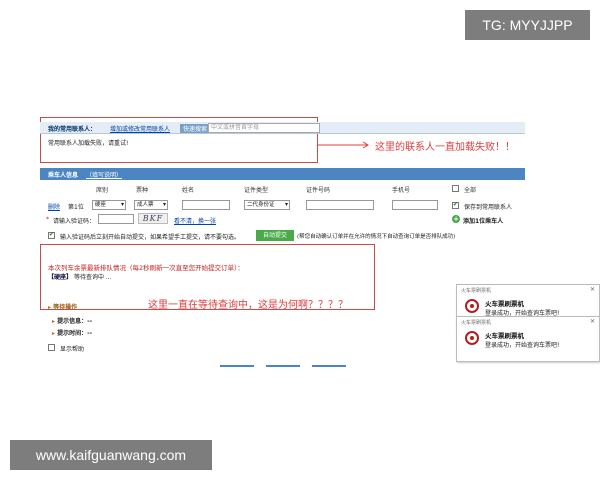 The image size is (600, 480). What do you see at coordinates (267, 205) in the screenshot?
I see `id-type-select: 二代身份证` at bounding box center [267, 205].